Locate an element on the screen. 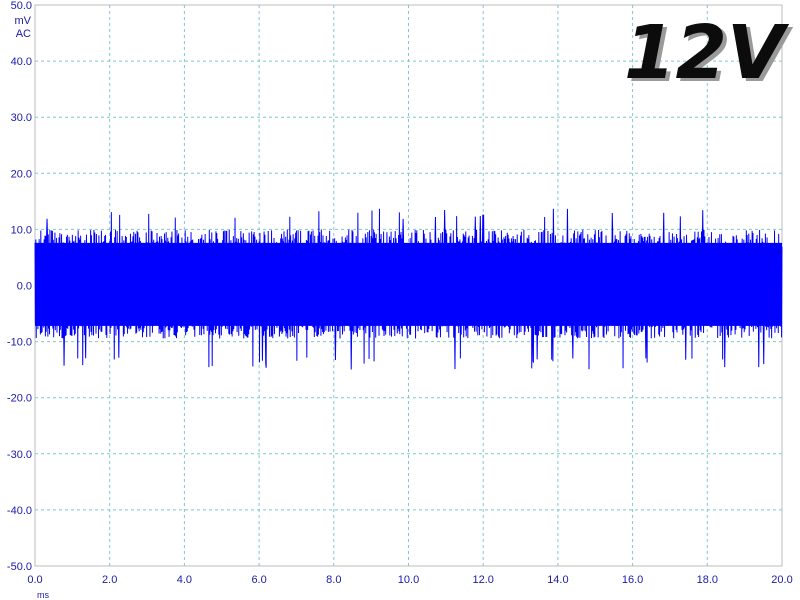 The height and width of the screenshot is (600, 800). x-tick-label: 4.0 is located at coordinates (184, 580).